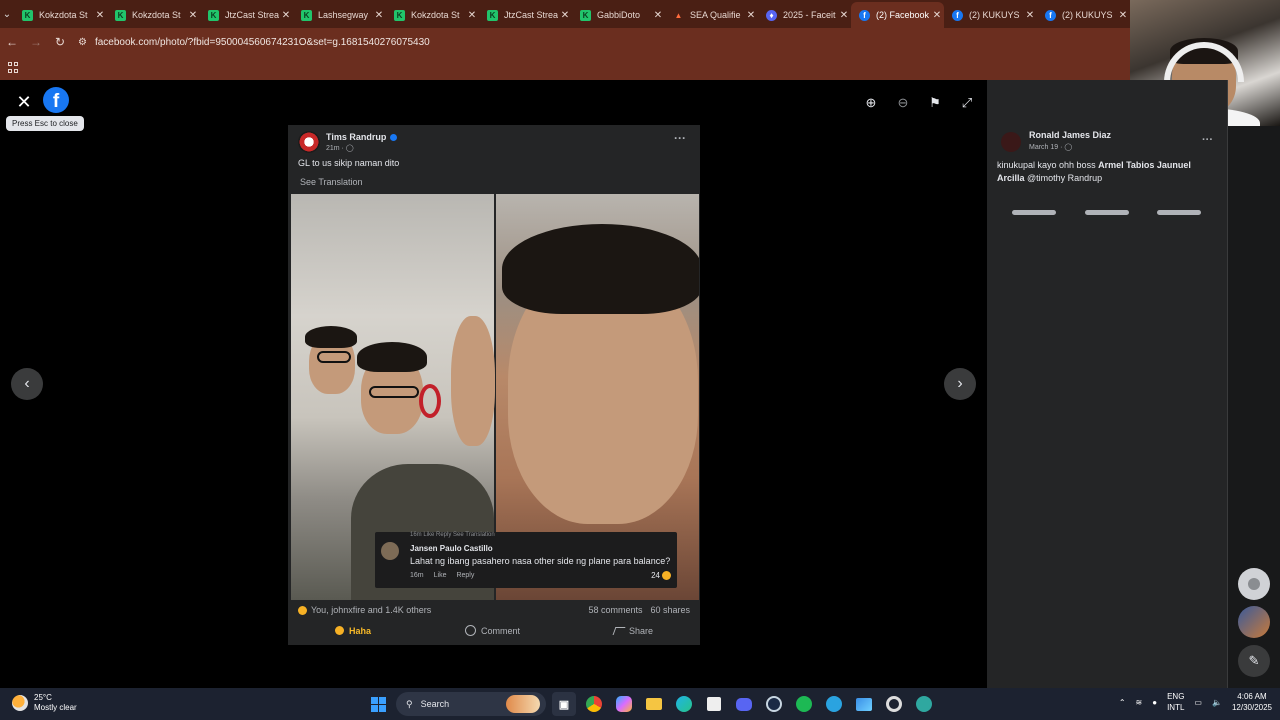  Describe the element at coordinates (371, 610) in the screenshot. I see `reactions-text: You, johnxfire and 1.4K others` at that location.